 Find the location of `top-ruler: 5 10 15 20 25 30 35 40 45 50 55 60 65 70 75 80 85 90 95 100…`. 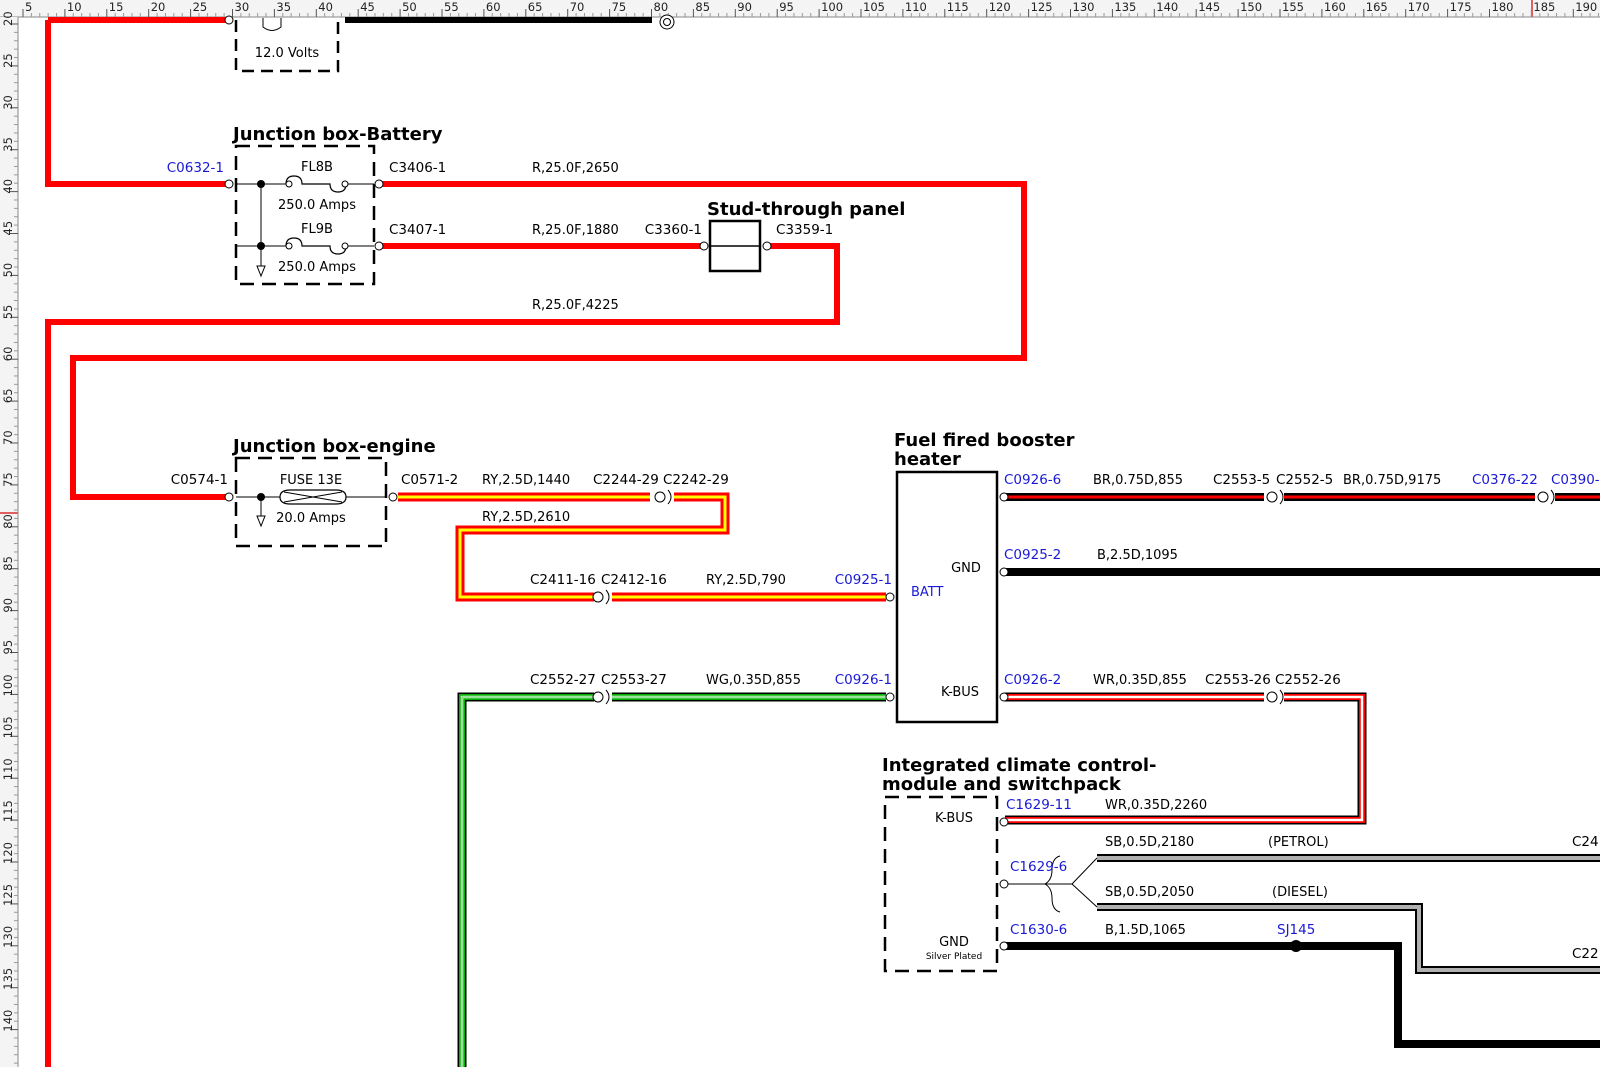

top-ruler: 5 10 15 20 25 30 35 40 45 50 55 60 65 70 75 80 85 90 95 100… is located at coordinates (800, 9).